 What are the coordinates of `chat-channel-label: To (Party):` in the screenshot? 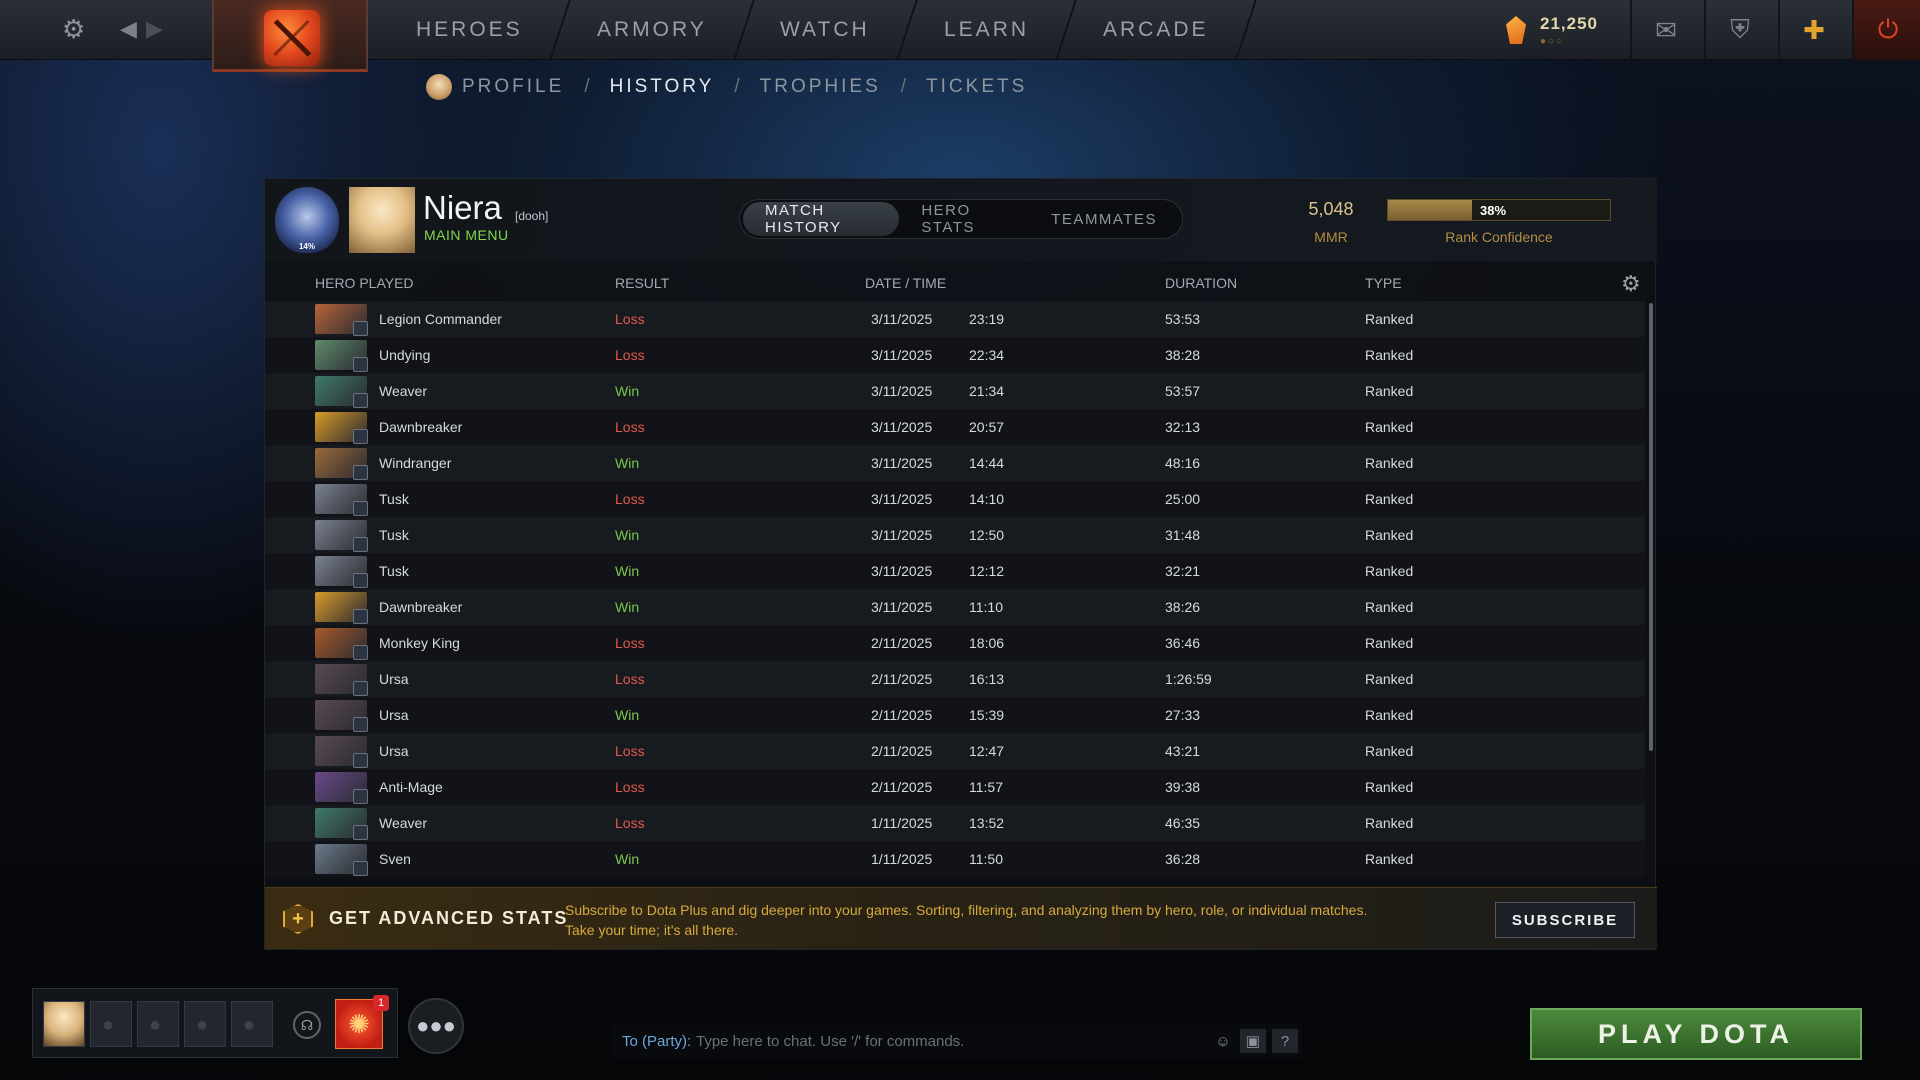 It's located at (656, 1041).